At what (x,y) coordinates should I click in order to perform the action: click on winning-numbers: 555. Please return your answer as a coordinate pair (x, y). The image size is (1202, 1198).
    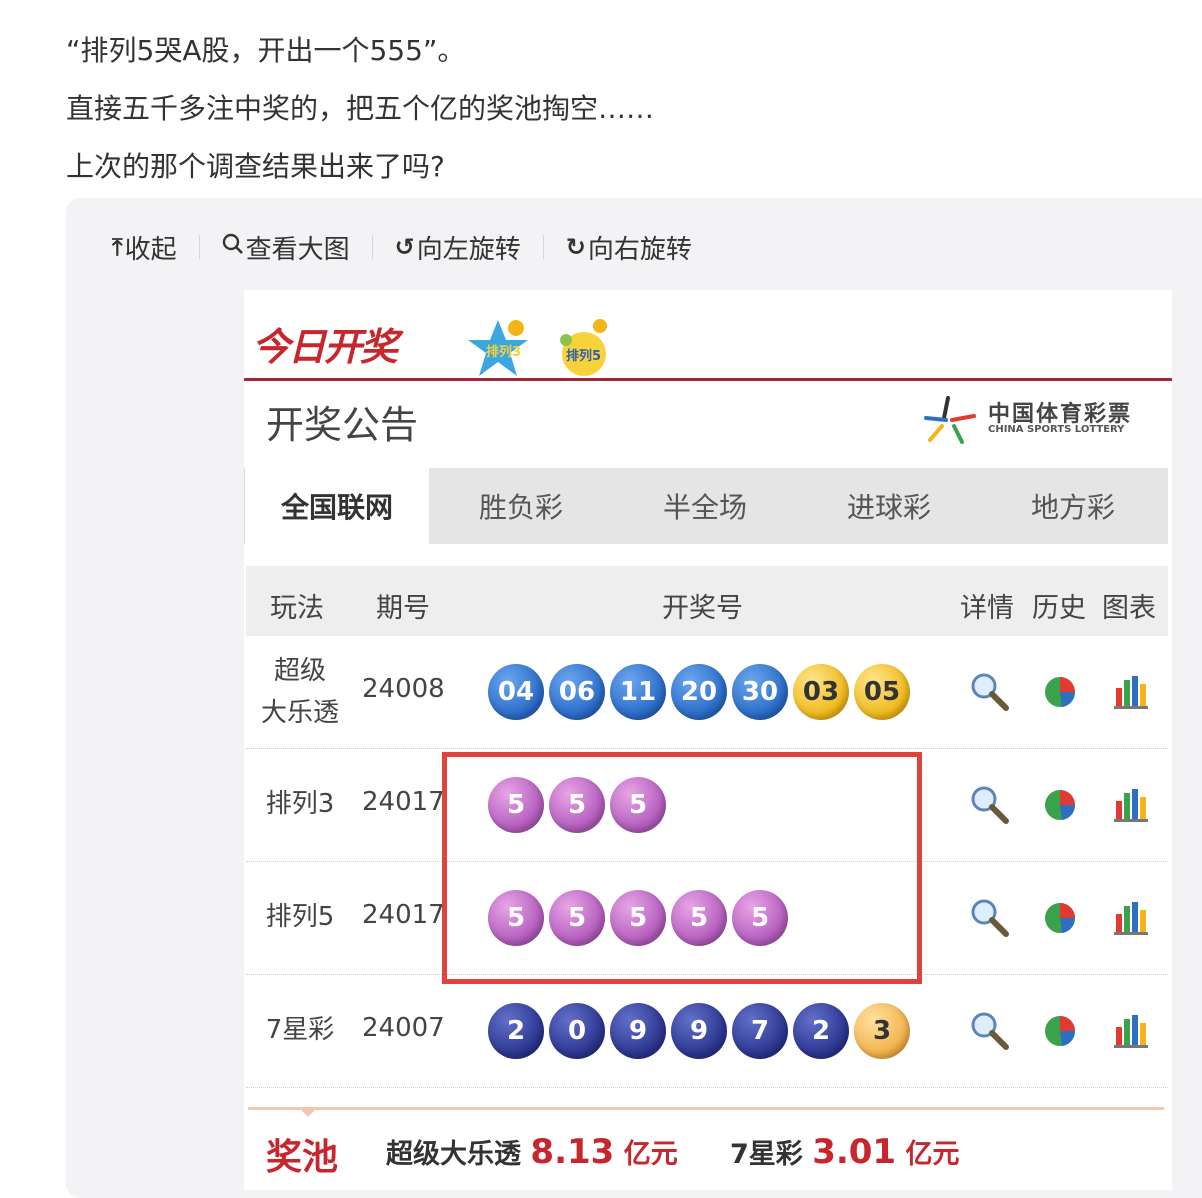
    Looking at the image, I should click on (579, 805).